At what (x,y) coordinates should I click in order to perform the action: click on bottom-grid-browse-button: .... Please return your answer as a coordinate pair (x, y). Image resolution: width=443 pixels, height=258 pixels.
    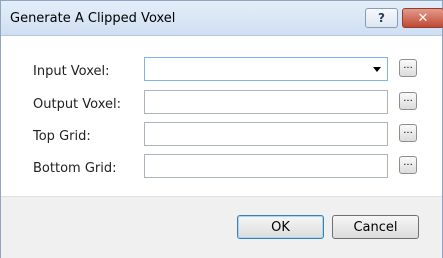
    Looking at the image, I should click on (408, 165).